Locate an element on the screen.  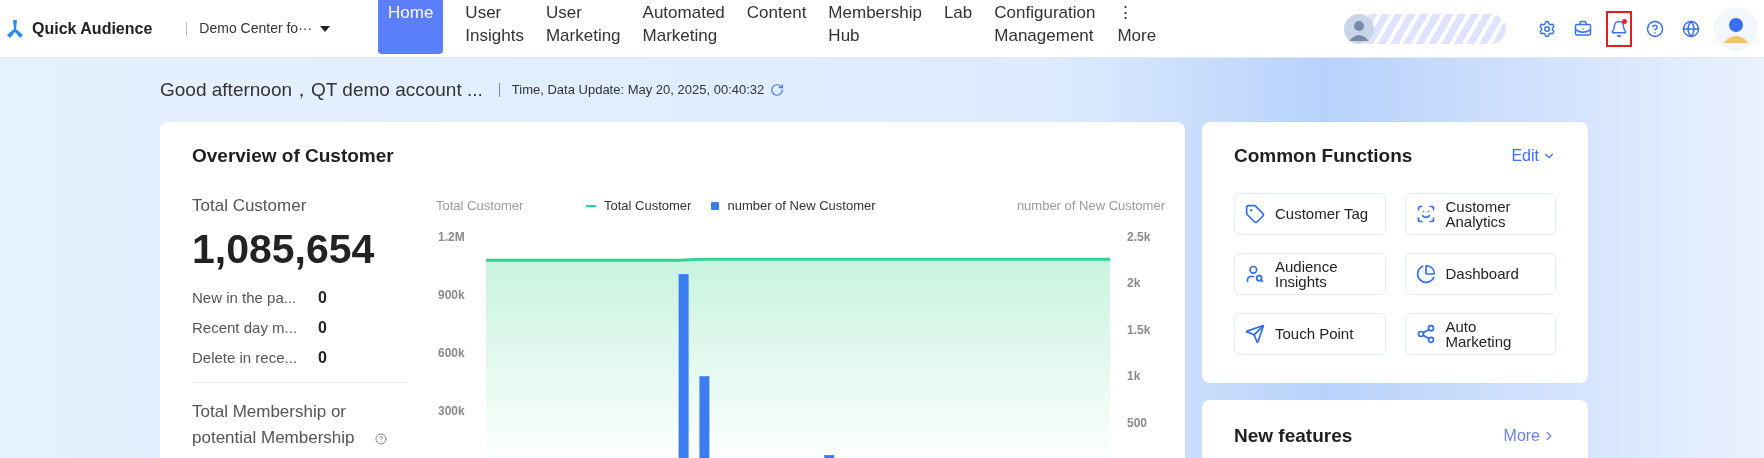
nav-tab: Membership Hub is located at coordinates (875, 27).